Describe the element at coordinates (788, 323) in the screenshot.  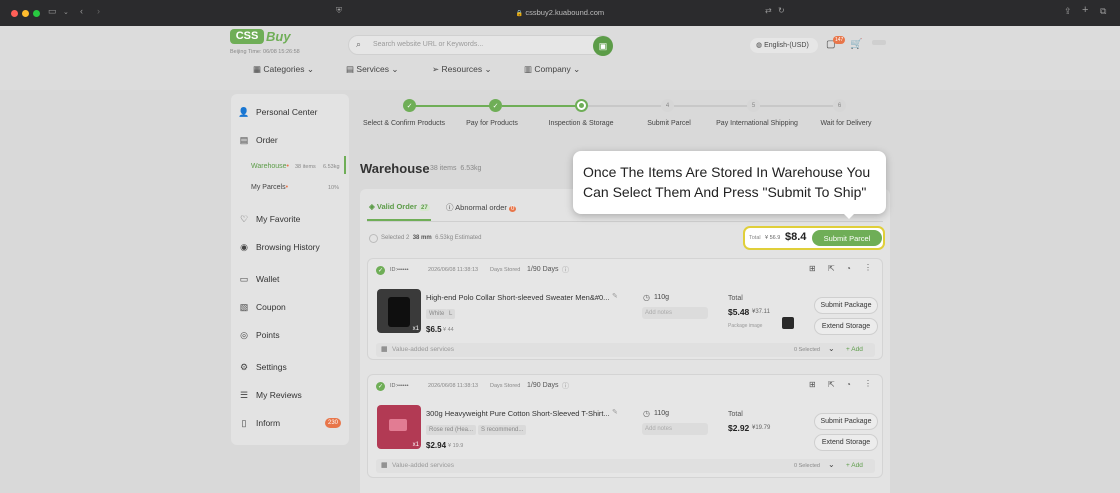
I see `package-thumbnail` at that location.